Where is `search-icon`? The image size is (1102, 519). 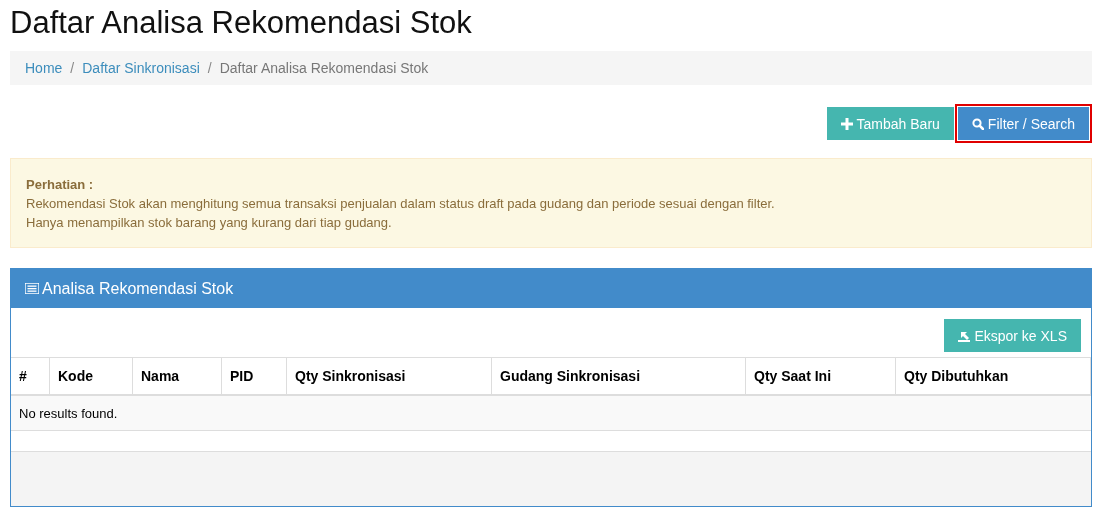 search-icon is located at coordinates (977, 123).